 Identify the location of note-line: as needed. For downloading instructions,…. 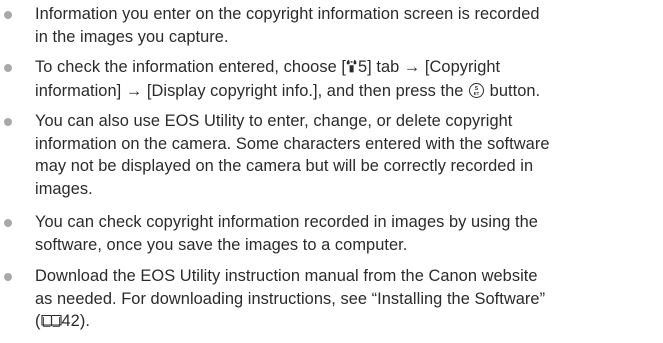
(290, 298).